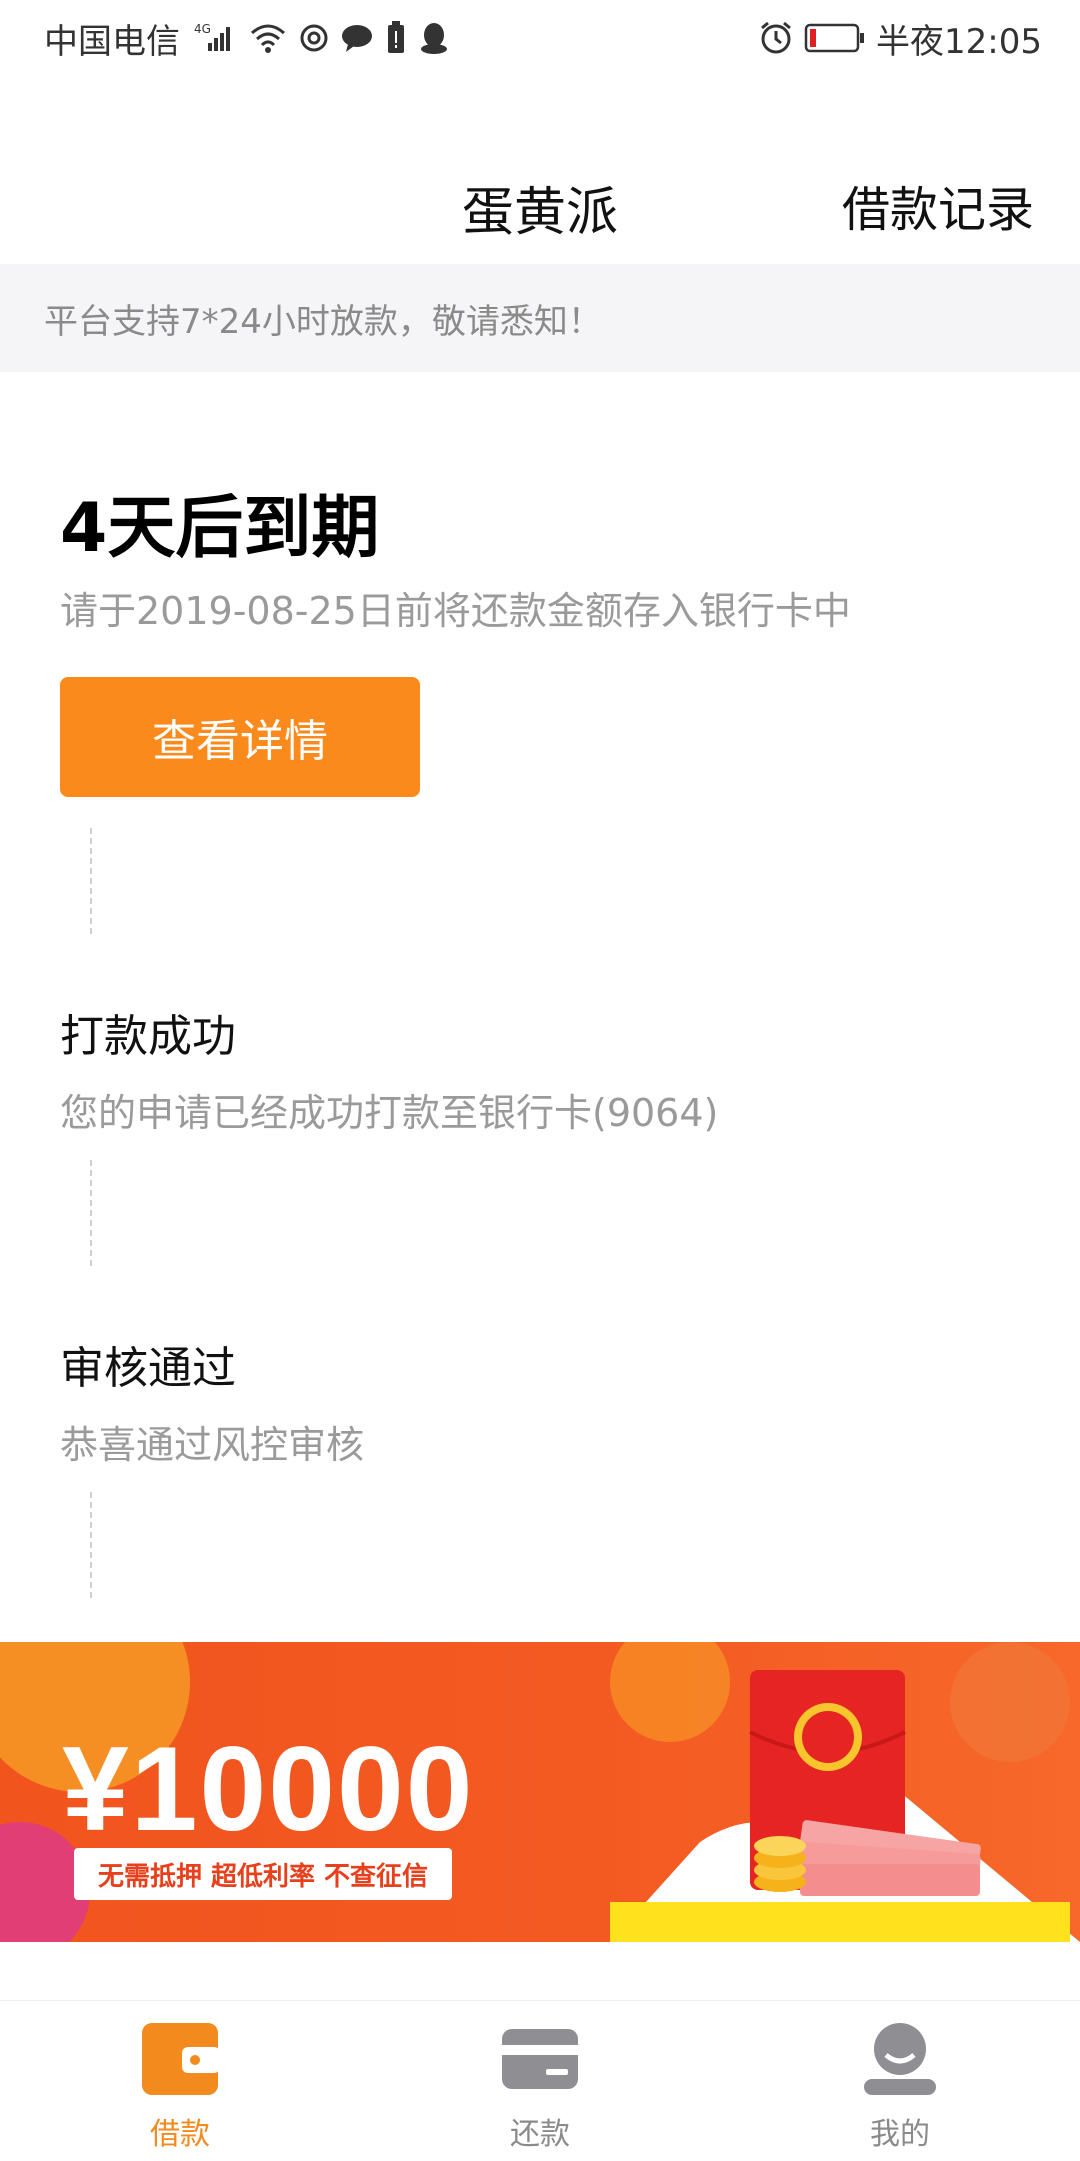 The width and height of the screenshot is (1080, 2161). I want to click on tab-repay: 还款, so click(540, 2081).